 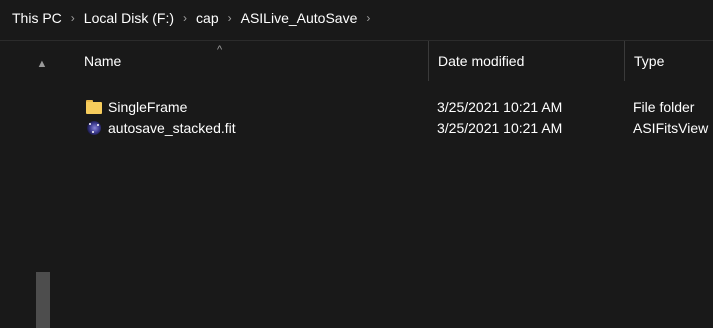 I want to click on column-header-type-label: Type, so click(x=649, y=61).